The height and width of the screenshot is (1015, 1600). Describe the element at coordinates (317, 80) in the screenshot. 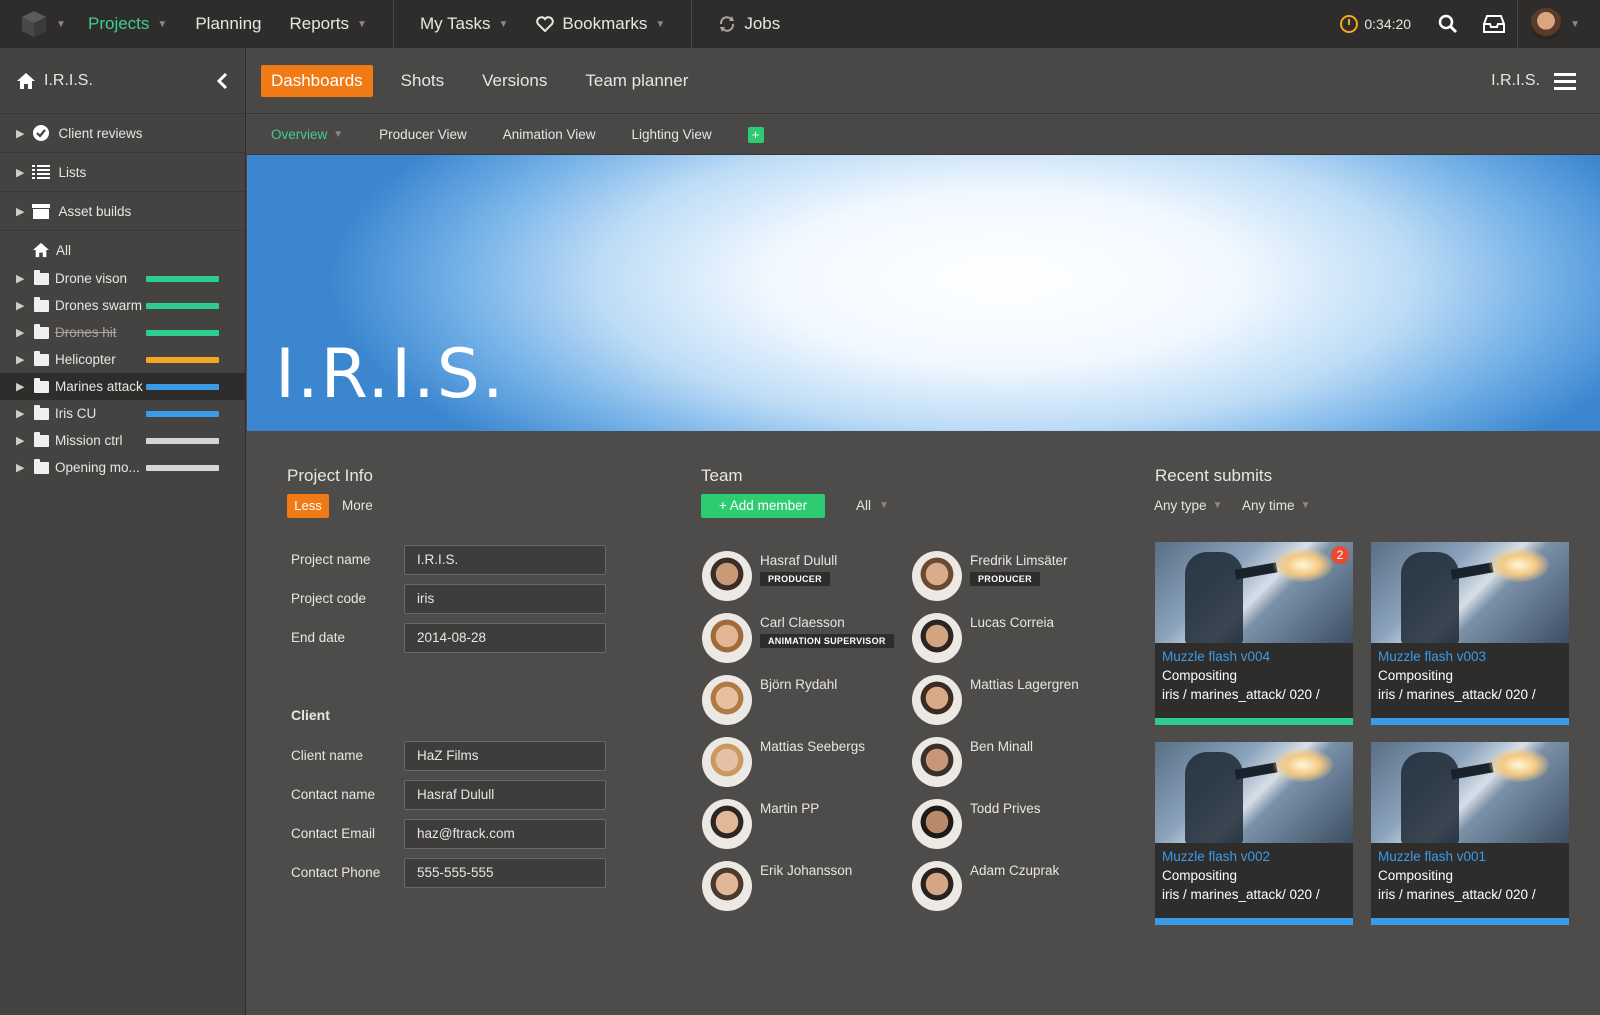

I see `tab-dashboards: Dashboards` at that location.